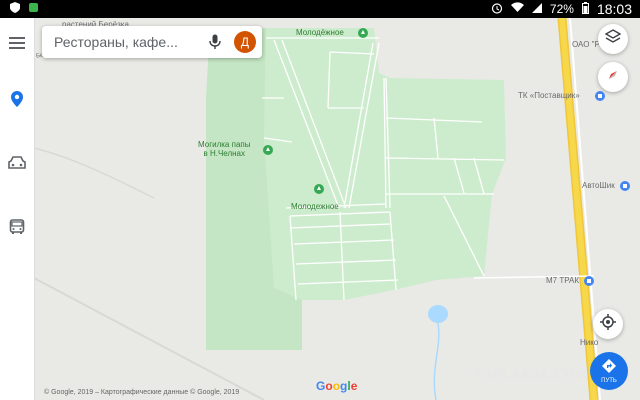 Image resolution: width=640 pixels, height=400 pixels. I want to click on app-icon, so click(33, 9).